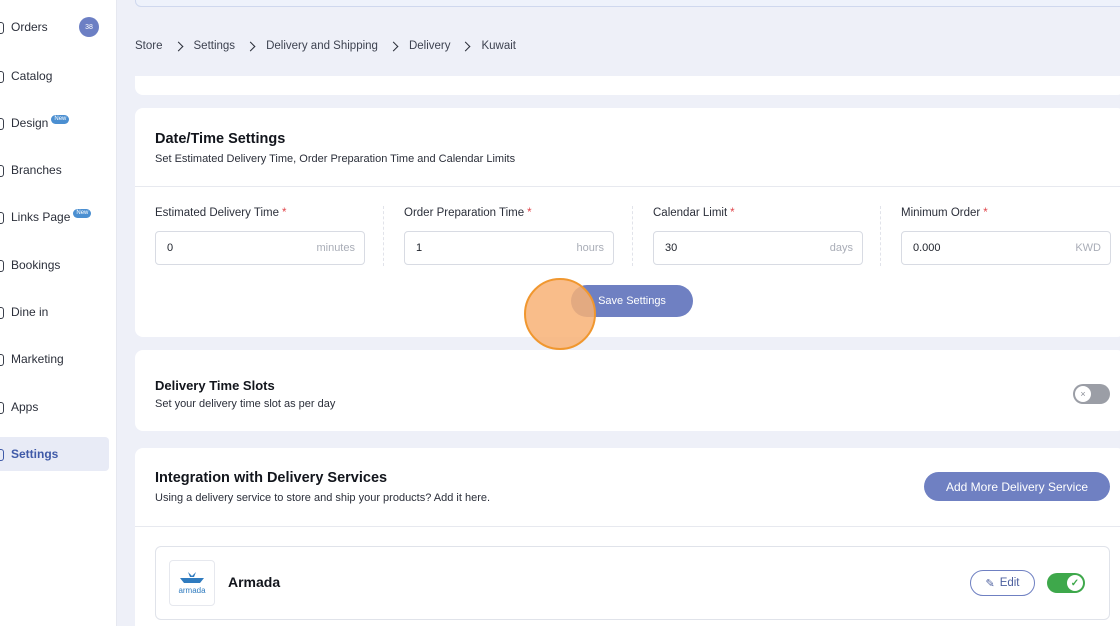  Describe the element at coordinates (1006, 216) in the screenshot. I see `field-label: Minimum Order *` at that location.